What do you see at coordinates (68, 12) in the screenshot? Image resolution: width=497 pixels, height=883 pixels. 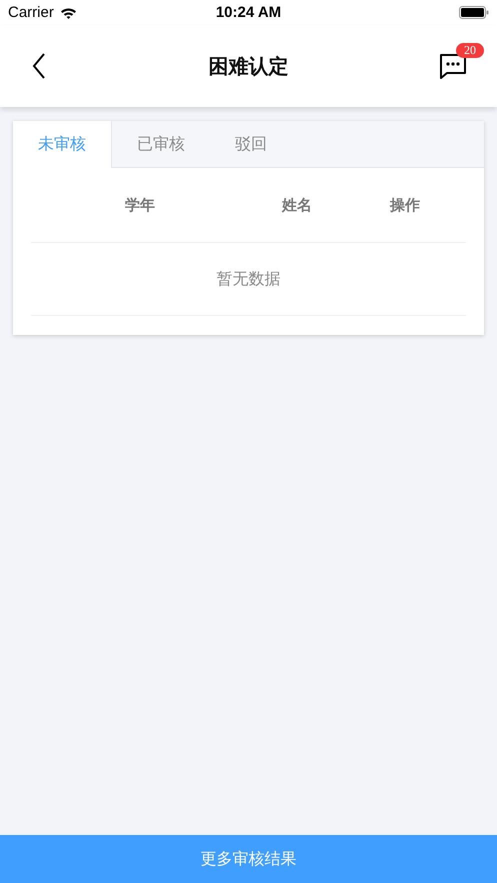 I see `wifi-icon` at bounding box center [68, 12].